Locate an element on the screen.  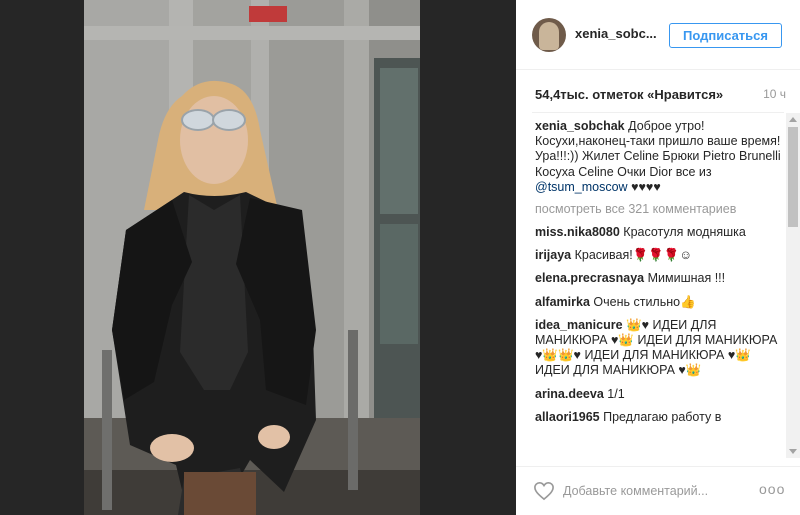
list-item: elena.precrasnaya Мимишная !!! is located at coordinates (659, 278).